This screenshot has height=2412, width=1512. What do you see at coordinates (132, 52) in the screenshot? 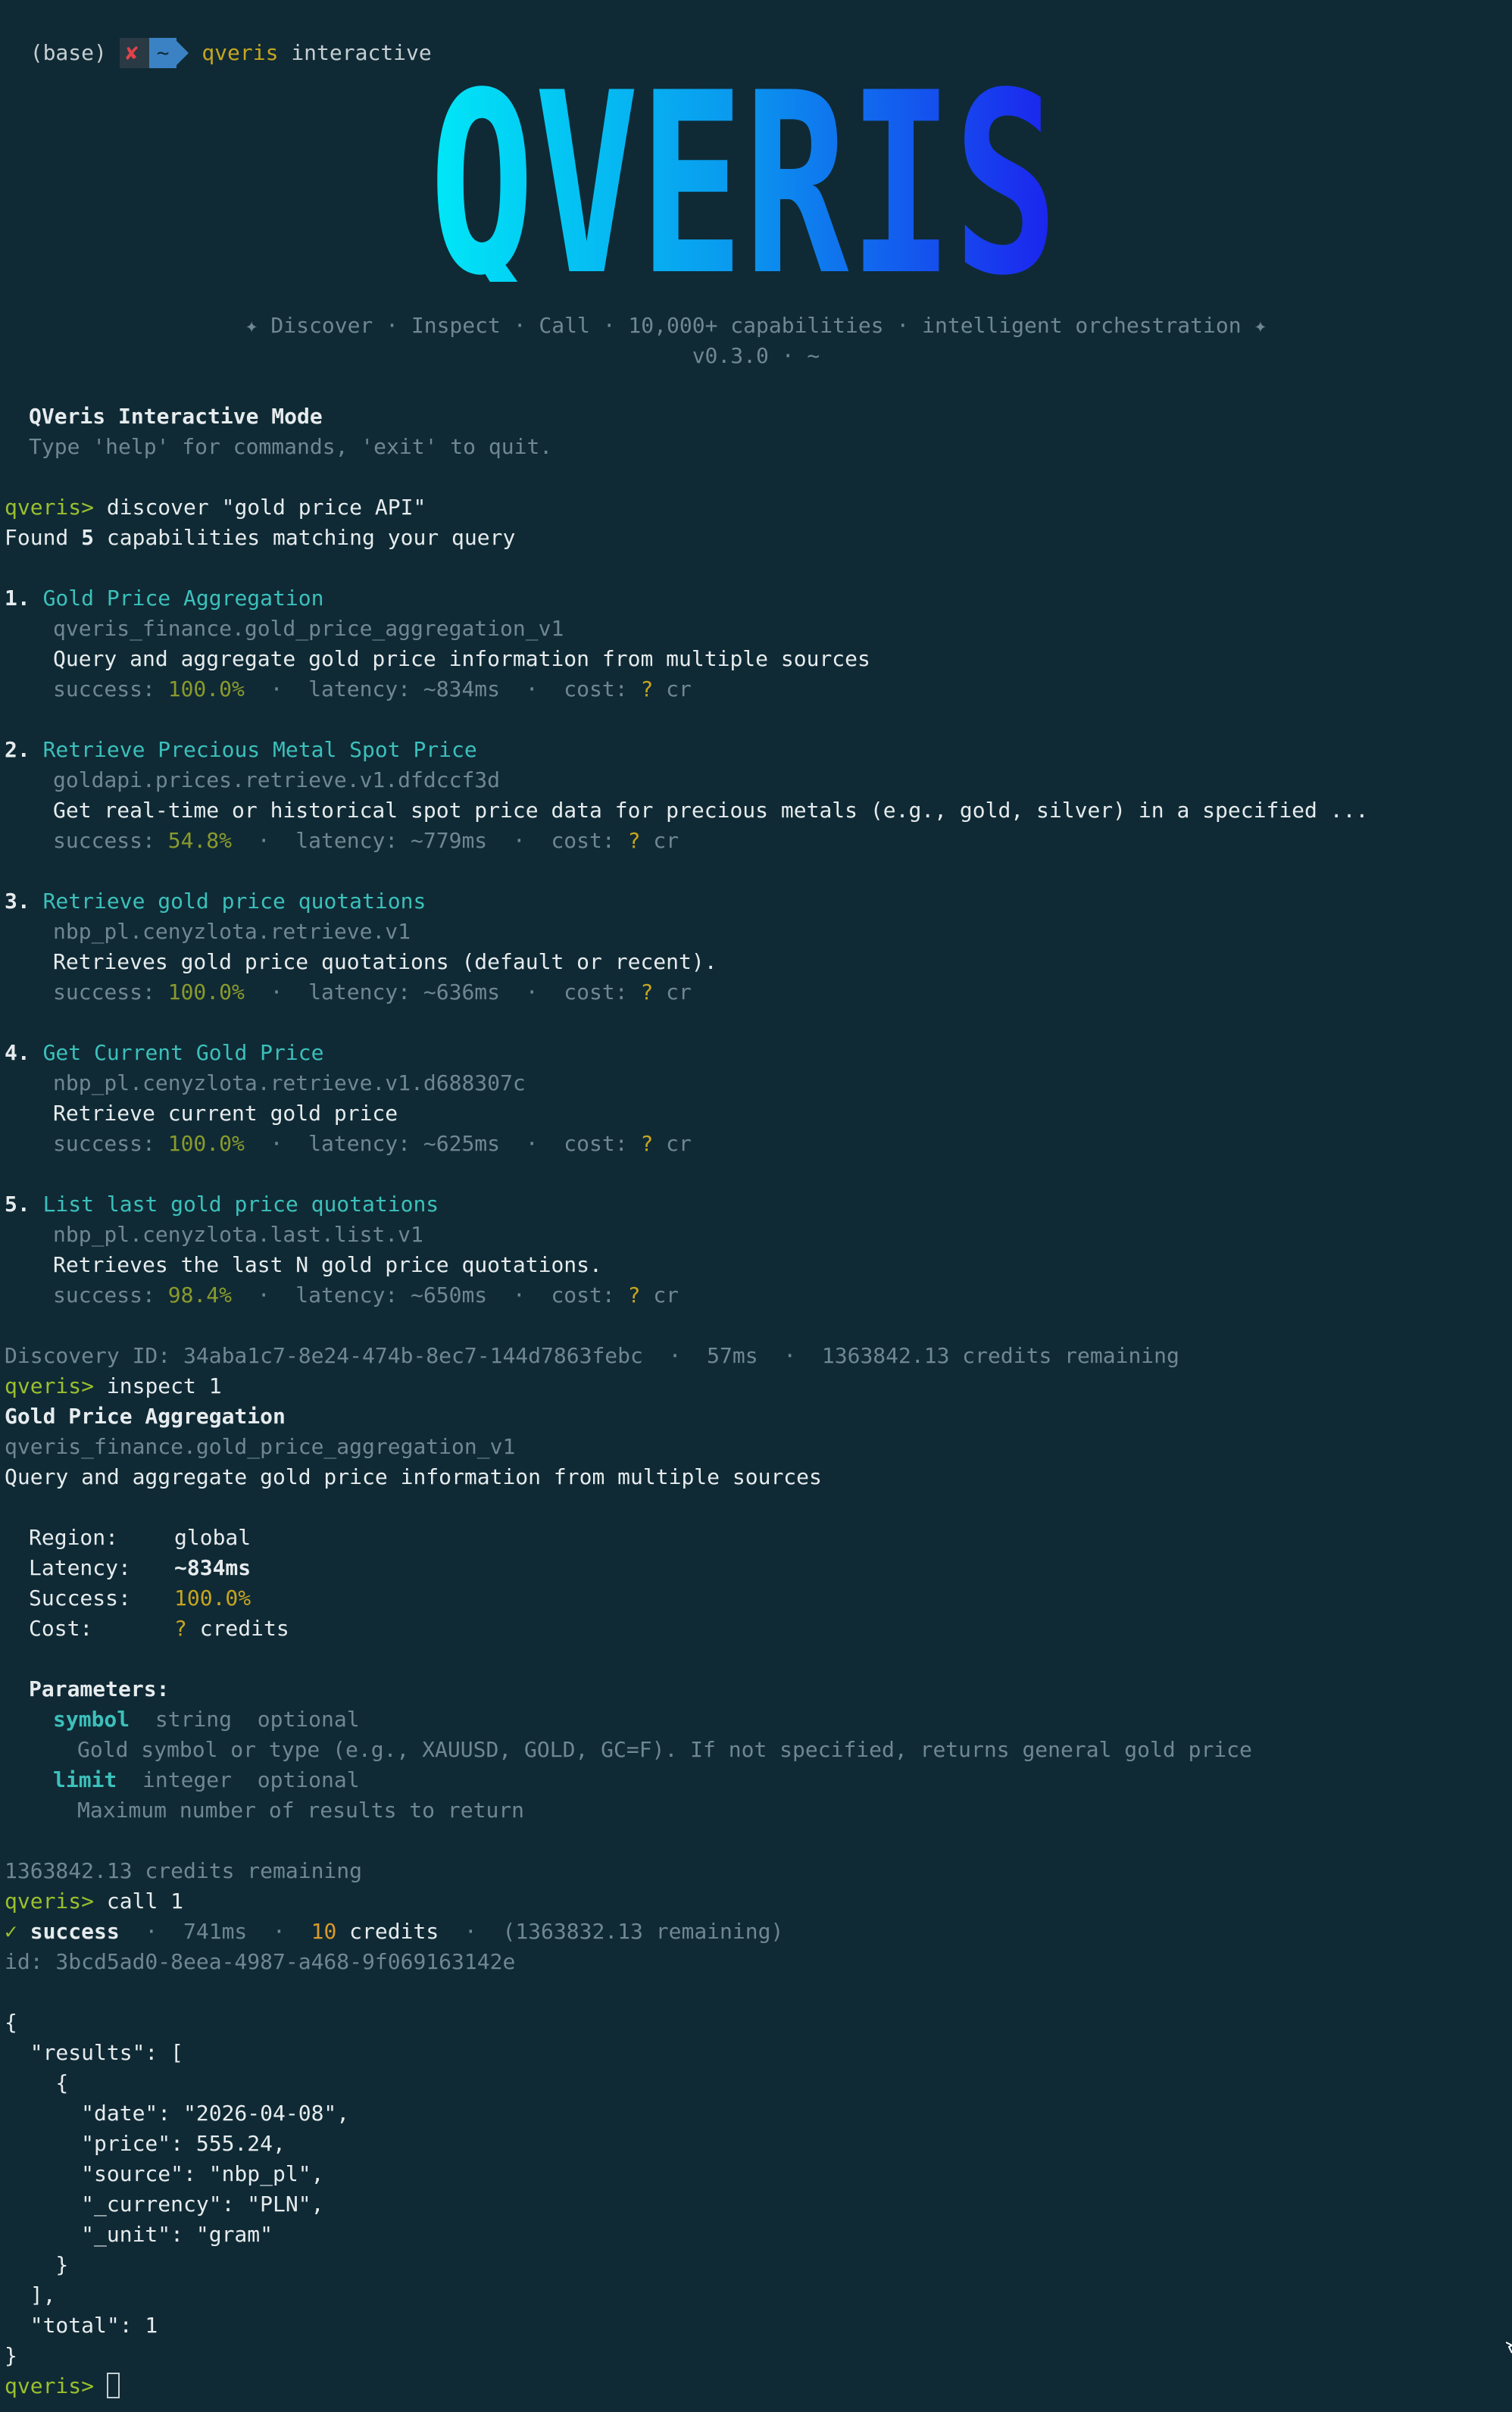
I see `error-x-icon: ✘` at bounding box center [132, 52].